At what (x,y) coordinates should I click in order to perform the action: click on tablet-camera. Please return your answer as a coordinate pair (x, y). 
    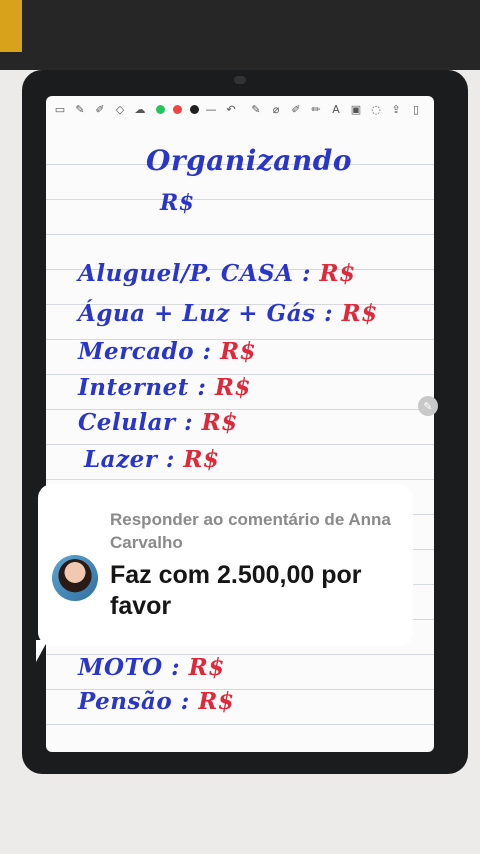
    Looking at the image, I should click on (240, 80).